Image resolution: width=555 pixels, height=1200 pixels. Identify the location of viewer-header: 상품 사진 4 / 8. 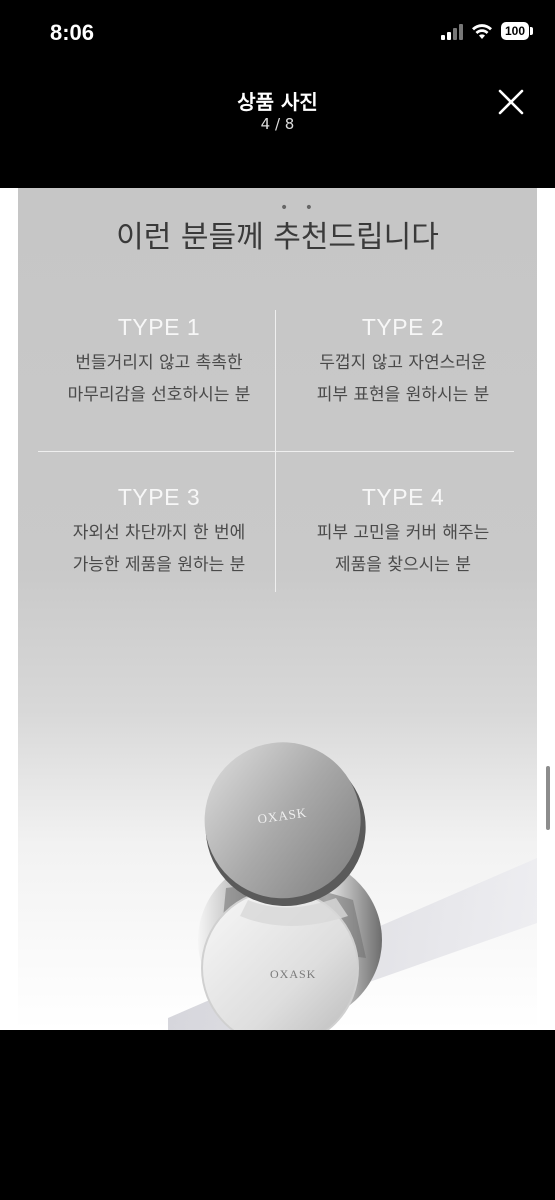
(277, 120).